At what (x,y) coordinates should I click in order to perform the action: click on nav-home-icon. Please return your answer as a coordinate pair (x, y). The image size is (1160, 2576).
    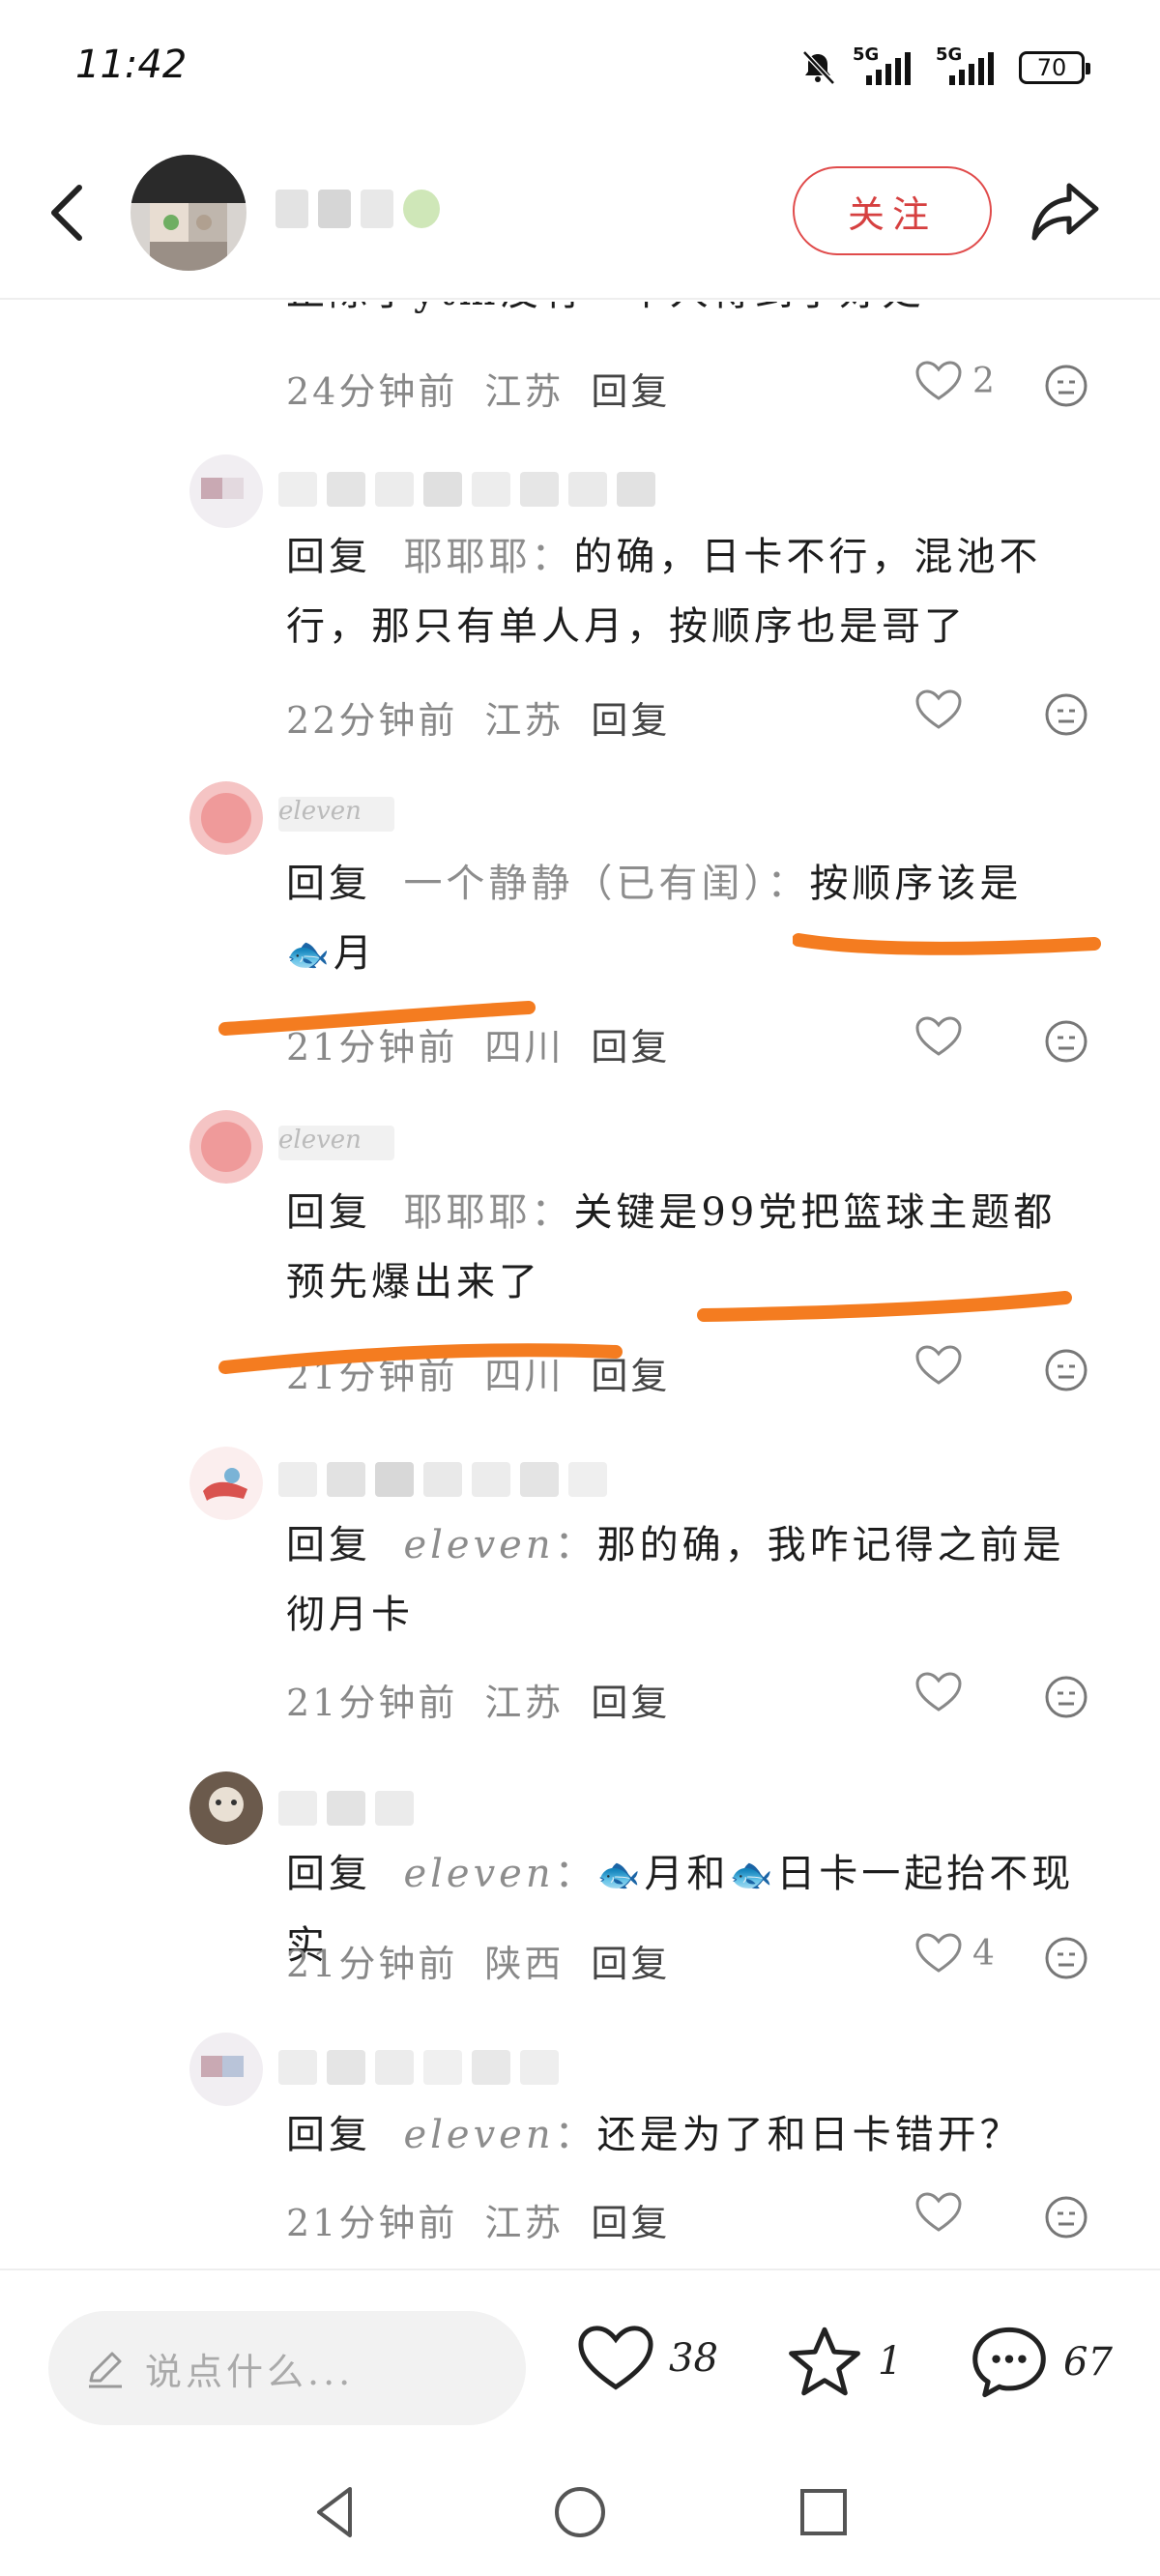
    Looking at the image, I should click on (580, 2512).